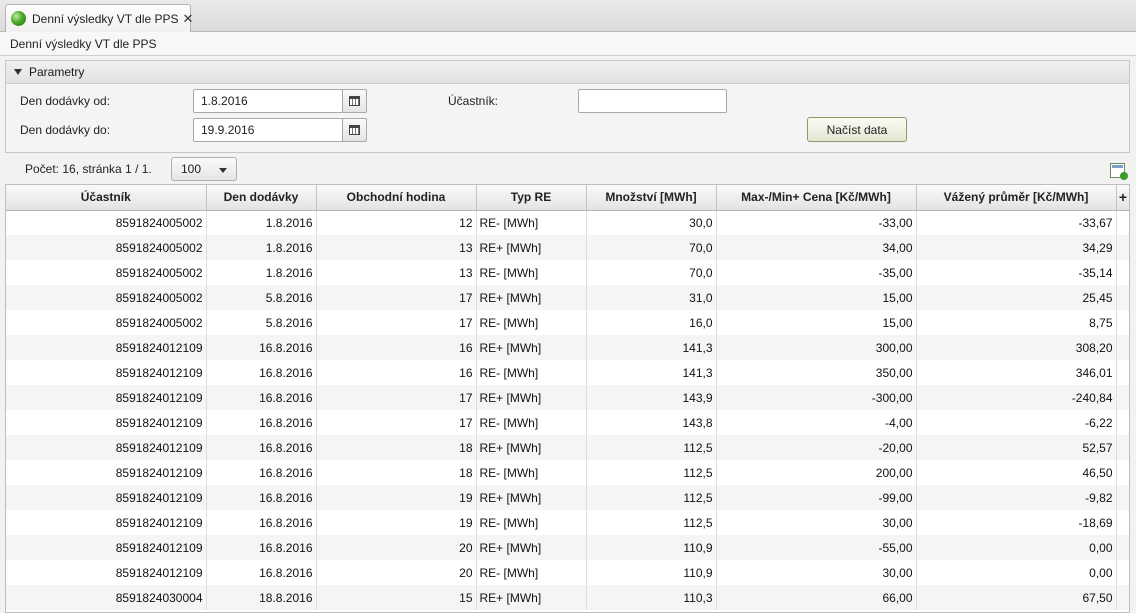  I want to click on column-header-weighted-average: Vážený průměr [Kč/MWh], so click(1016, 198).